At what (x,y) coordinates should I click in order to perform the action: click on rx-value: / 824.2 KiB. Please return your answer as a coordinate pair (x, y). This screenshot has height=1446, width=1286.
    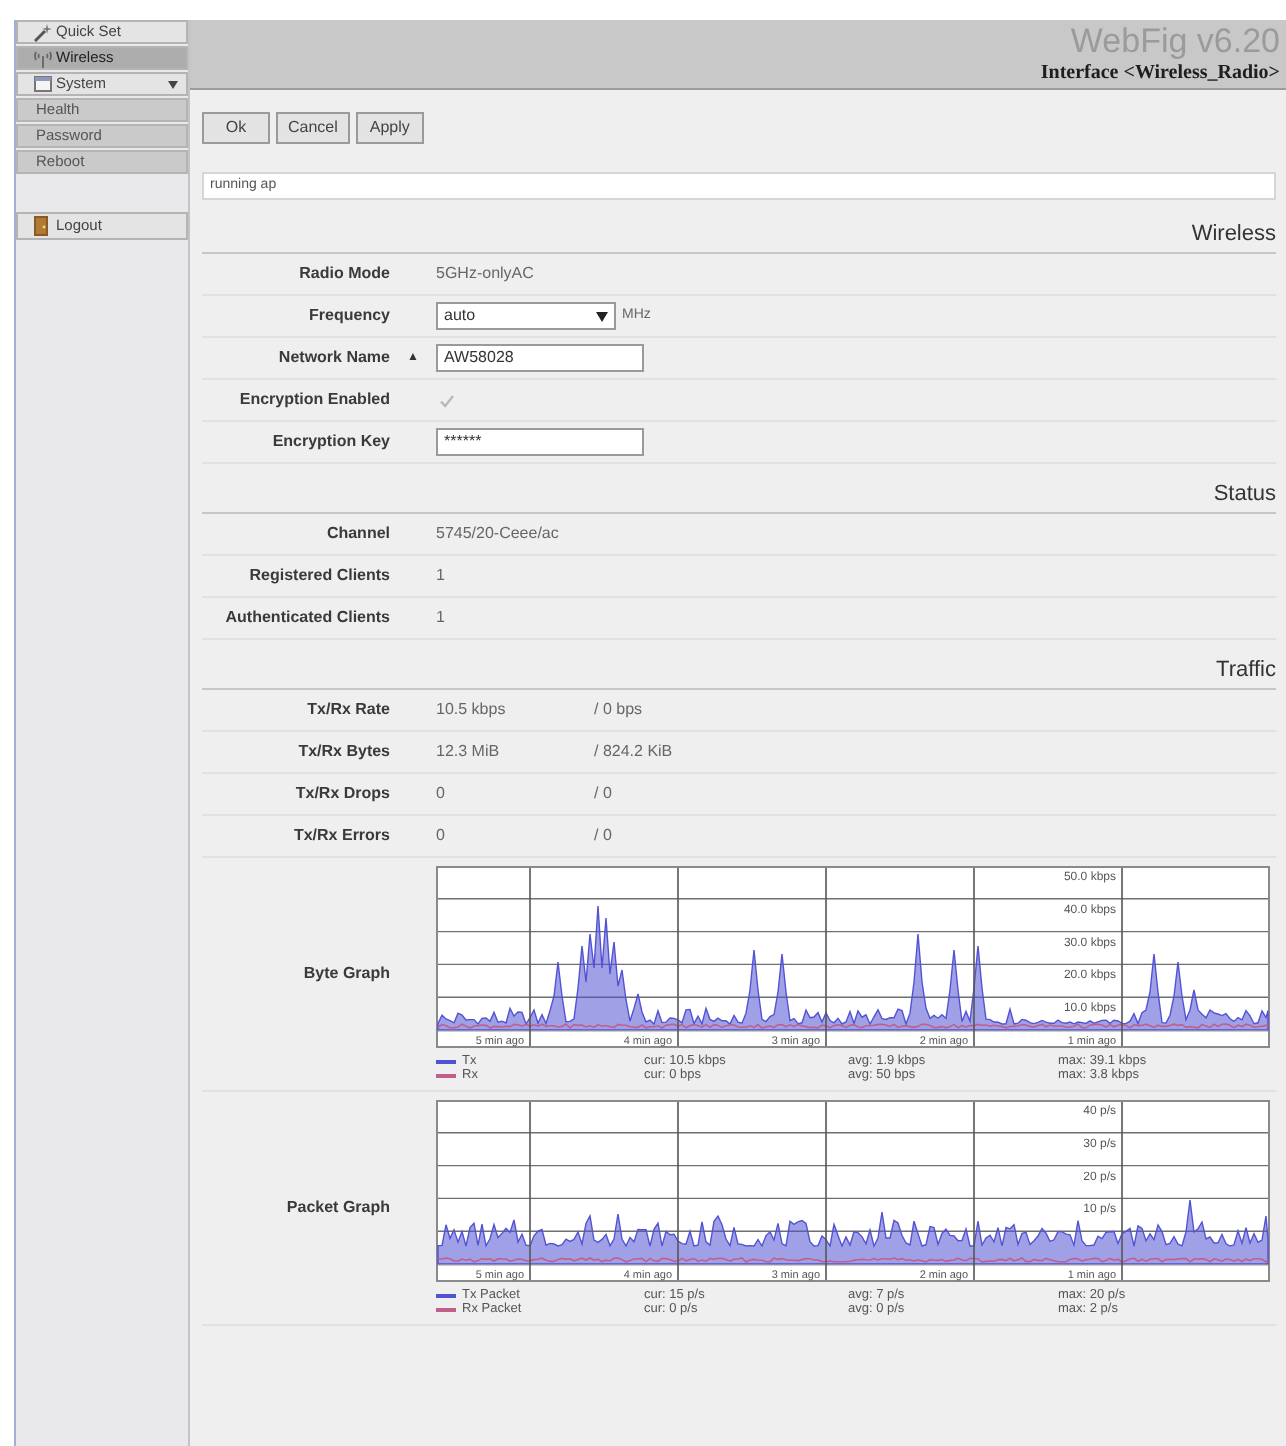
    Looking at the image, I should click on (633, 752).